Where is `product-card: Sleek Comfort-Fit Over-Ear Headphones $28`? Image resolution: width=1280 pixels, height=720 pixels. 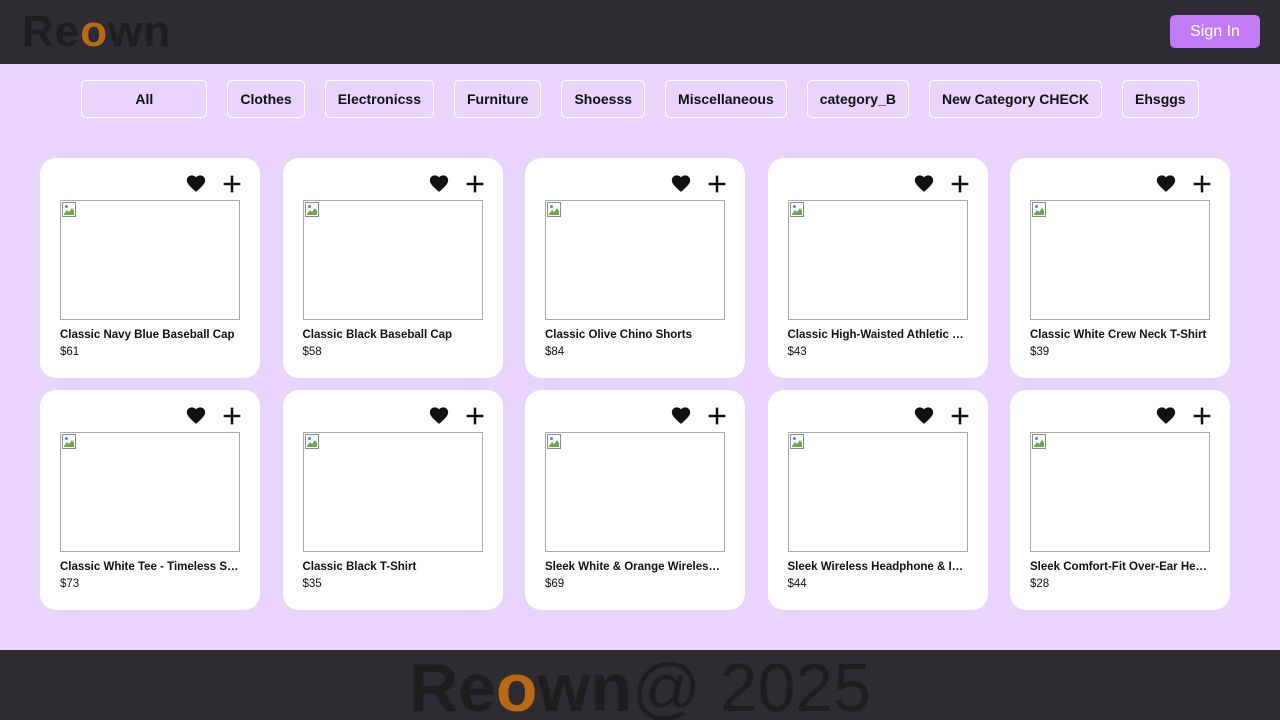 product-card: Sleek Comfort-Fit Over-Ear Headphones $28 is located at coordinates (1120, 500).